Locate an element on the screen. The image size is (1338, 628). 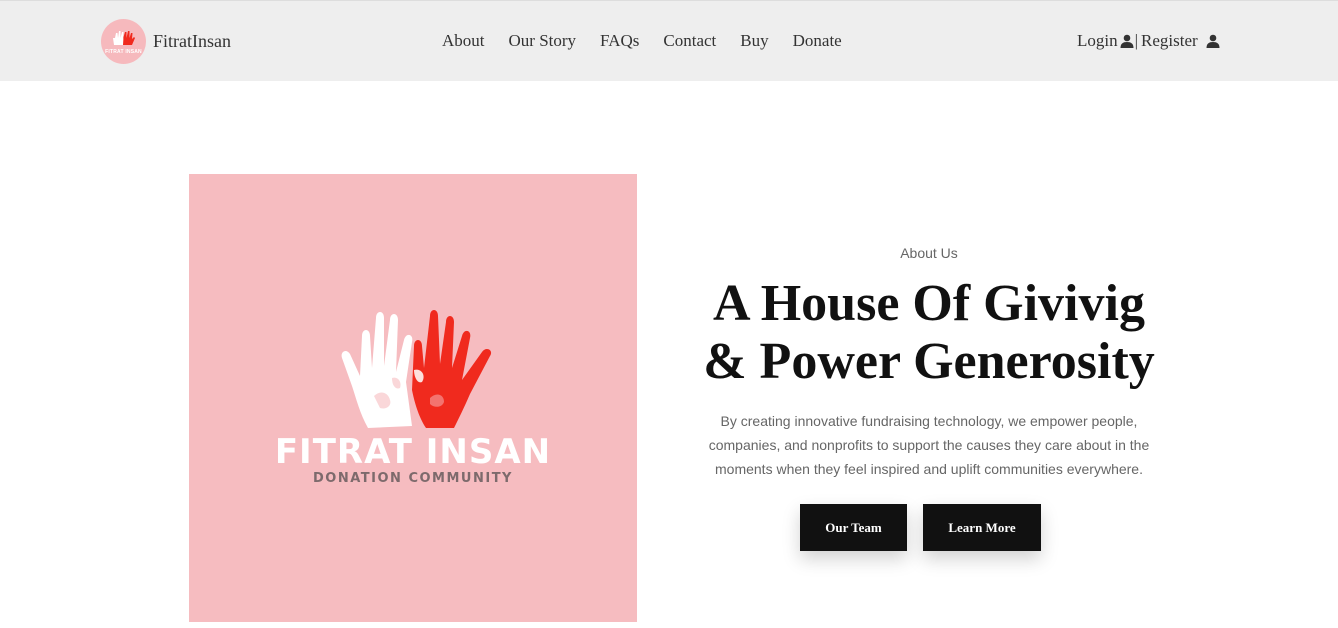
about-heading-line-1: A House Of Givivig is located at coordinates (929, 303).